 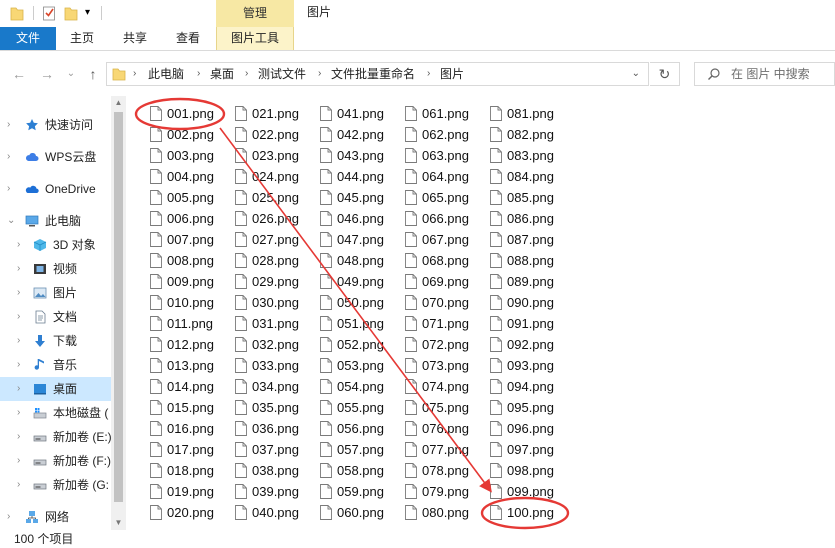 I want to click on sidebar-item-3d-objects: › 3D 对象, so click(x=55, y=245).